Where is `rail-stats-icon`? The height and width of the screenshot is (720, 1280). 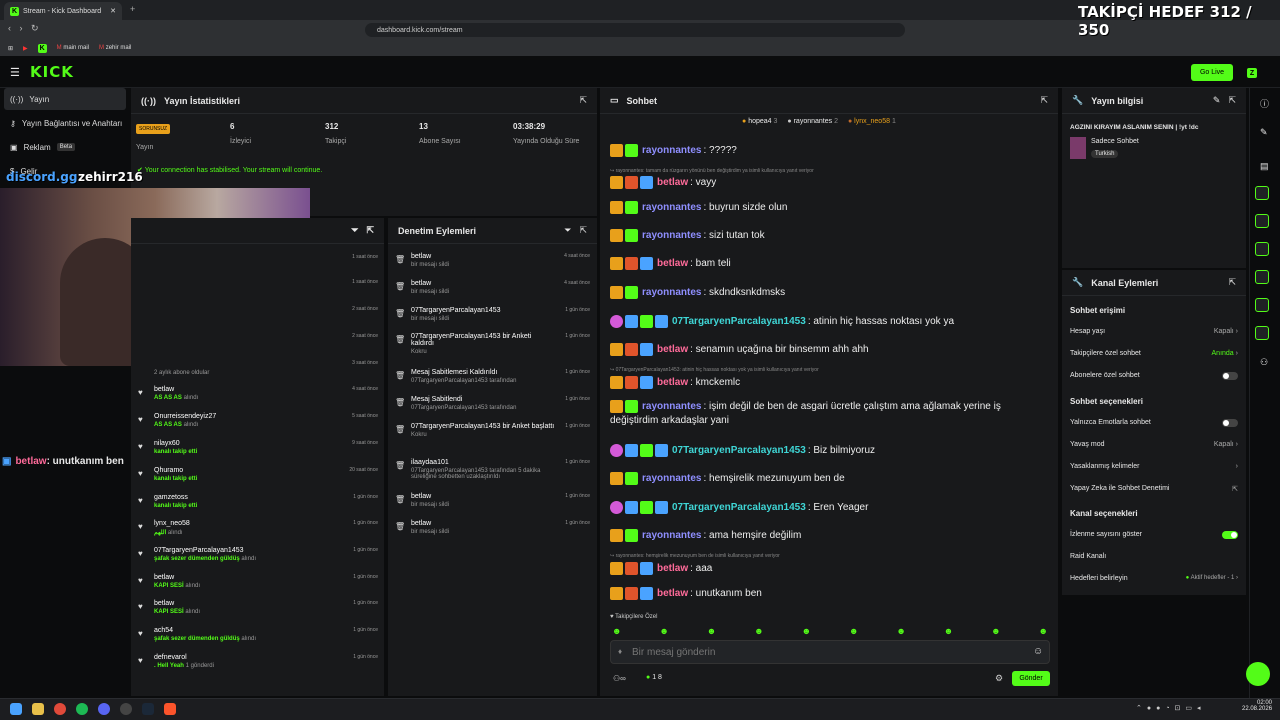 rail-stats-icon is located at coordinates (1262, 221).